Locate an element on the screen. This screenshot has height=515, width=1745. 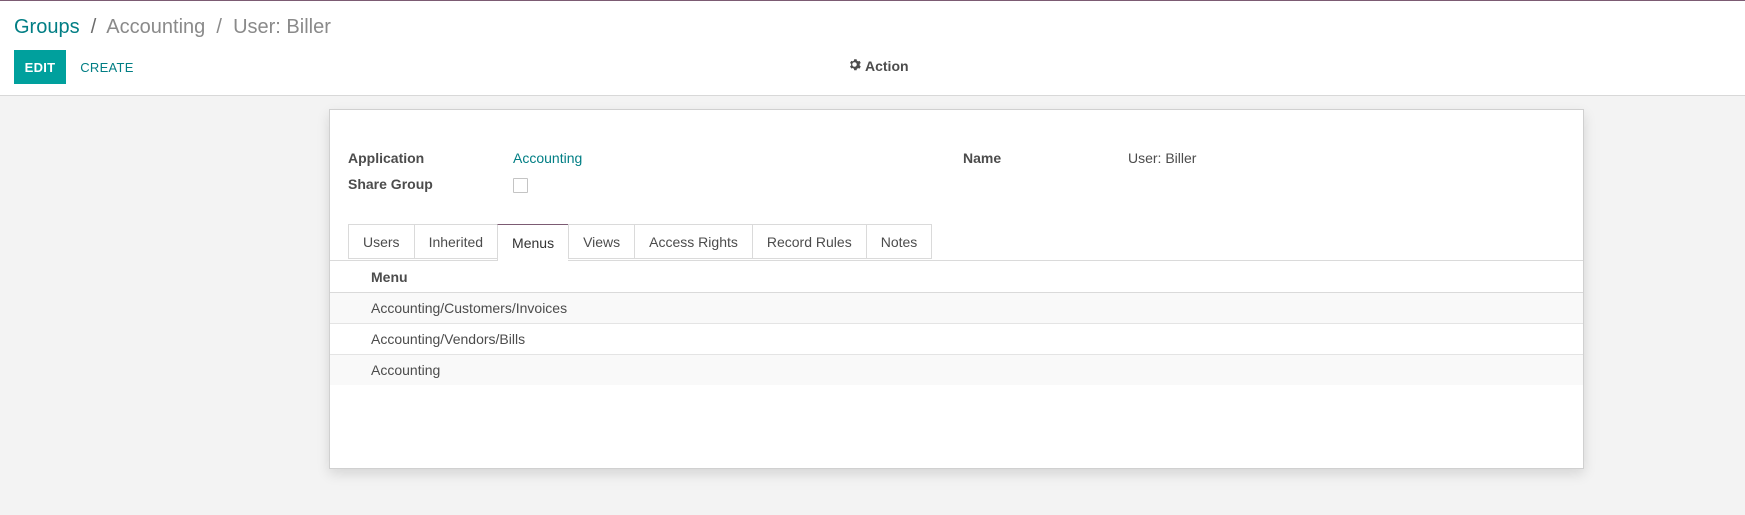
breadcrumb: Groups / Accounting / User: Biller is located at coordinates (172, 27).